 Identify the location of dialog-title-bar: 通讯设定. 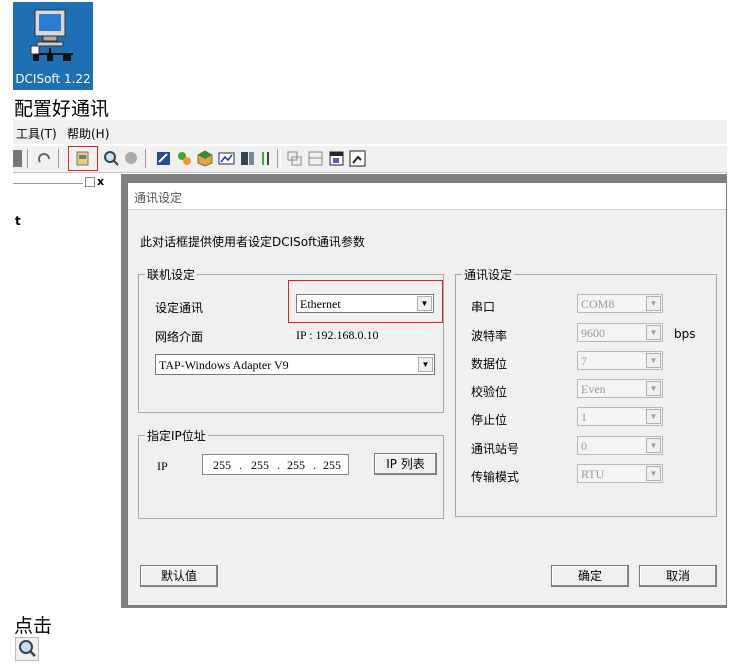
(427, 196).